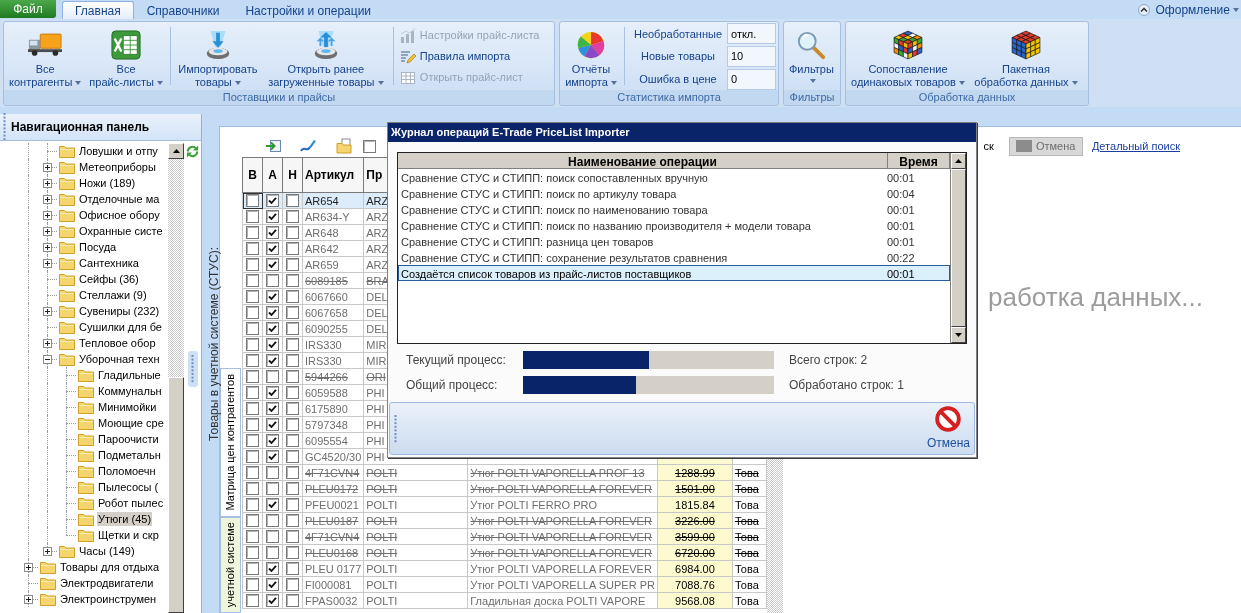 This screenshot has width=1241, height=613. What do you see at coordinates (117, 167) in the screenshot?
I see `tree-item: Метеоприборы` at bounding box center [117, 167].